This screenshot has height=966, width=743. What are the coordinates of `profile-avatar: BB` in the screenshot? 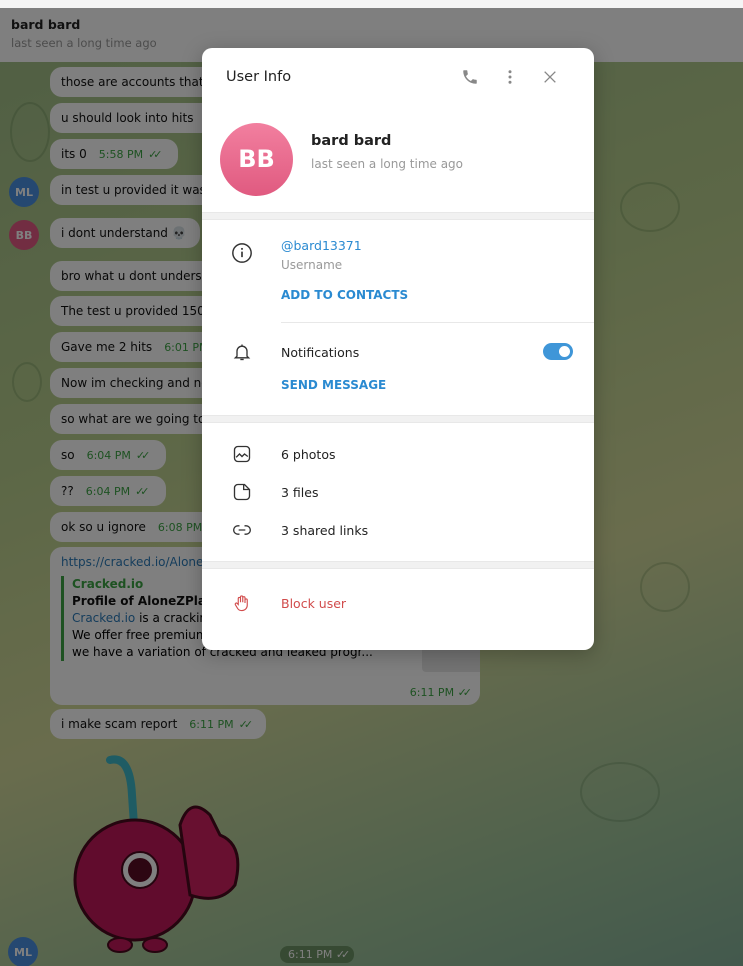 It's located at (256, 159).